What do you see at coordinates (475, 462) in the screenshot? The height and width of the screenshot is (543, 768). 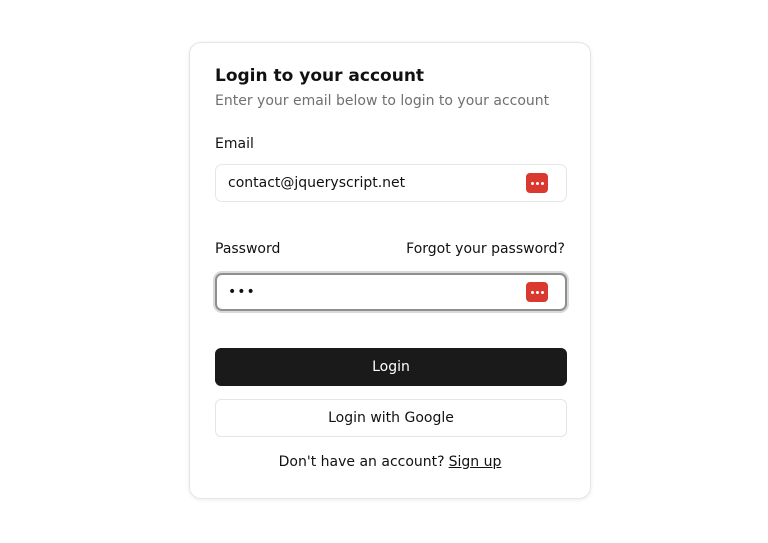 I see `signup-link: Sign up` at bounding box center [475, 462].